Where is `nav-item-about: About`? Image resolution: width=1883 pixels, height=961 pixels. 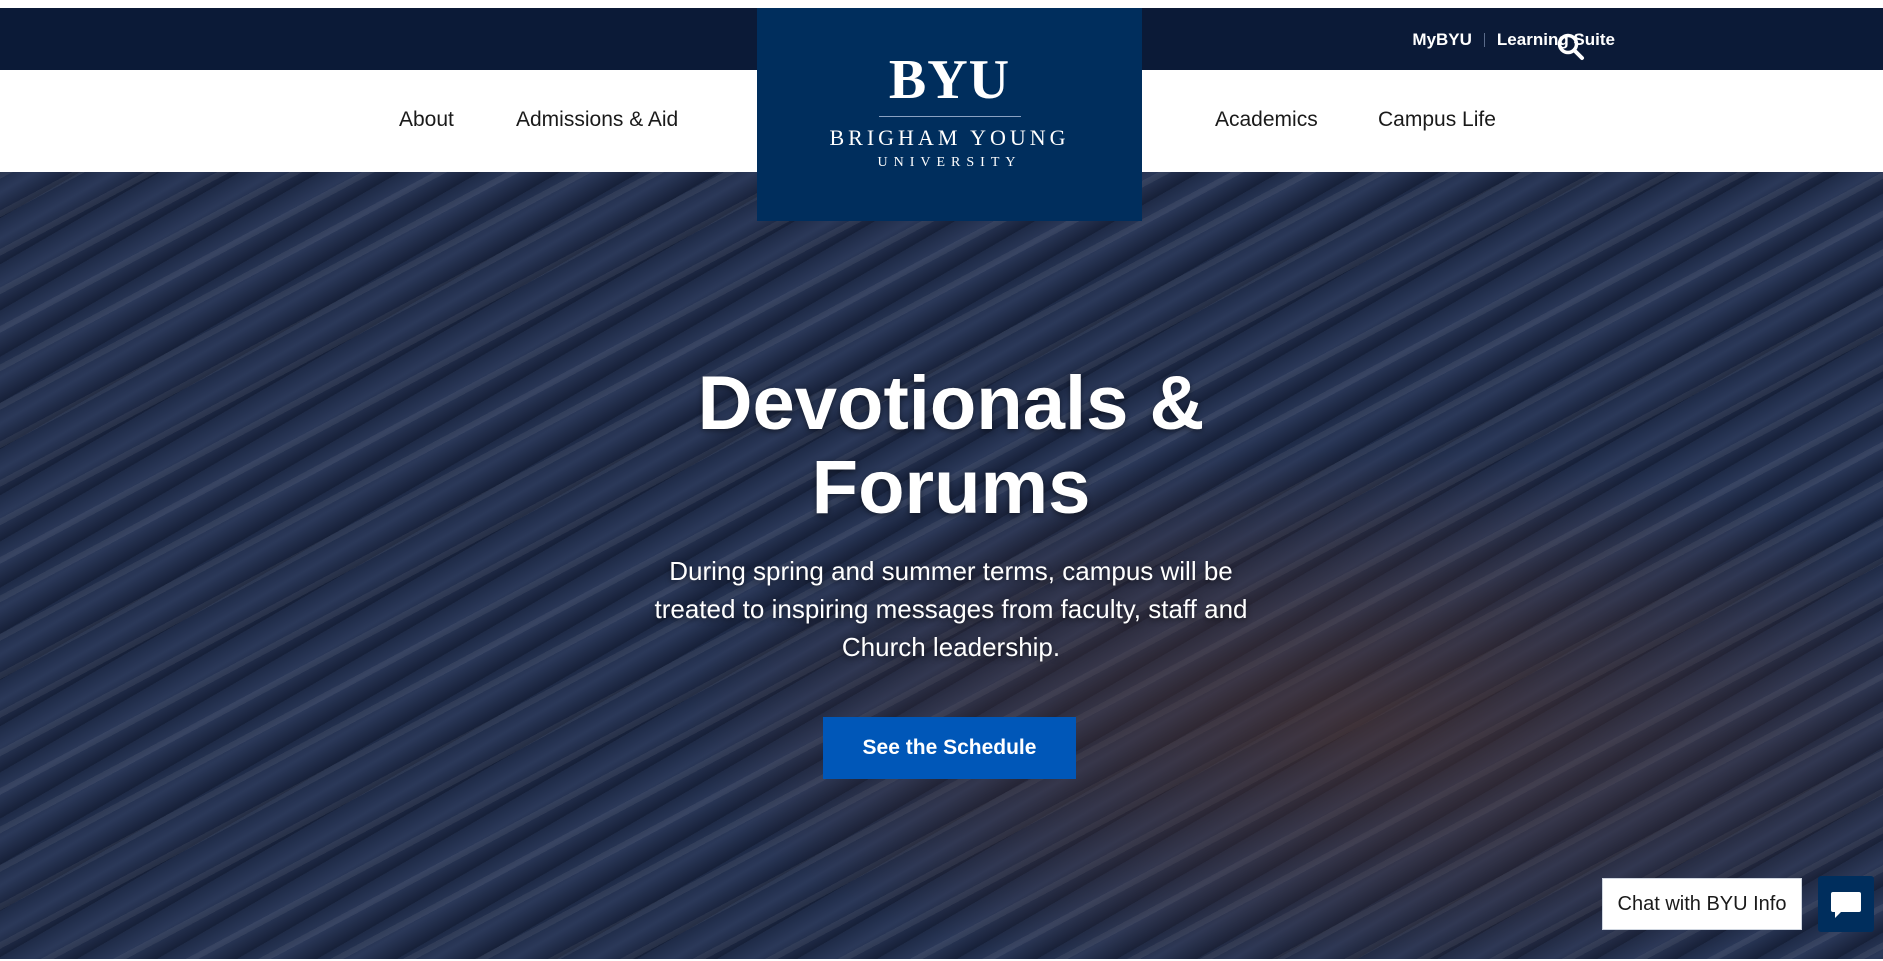
nav-item-about: About is located at coordinates (426, 120).